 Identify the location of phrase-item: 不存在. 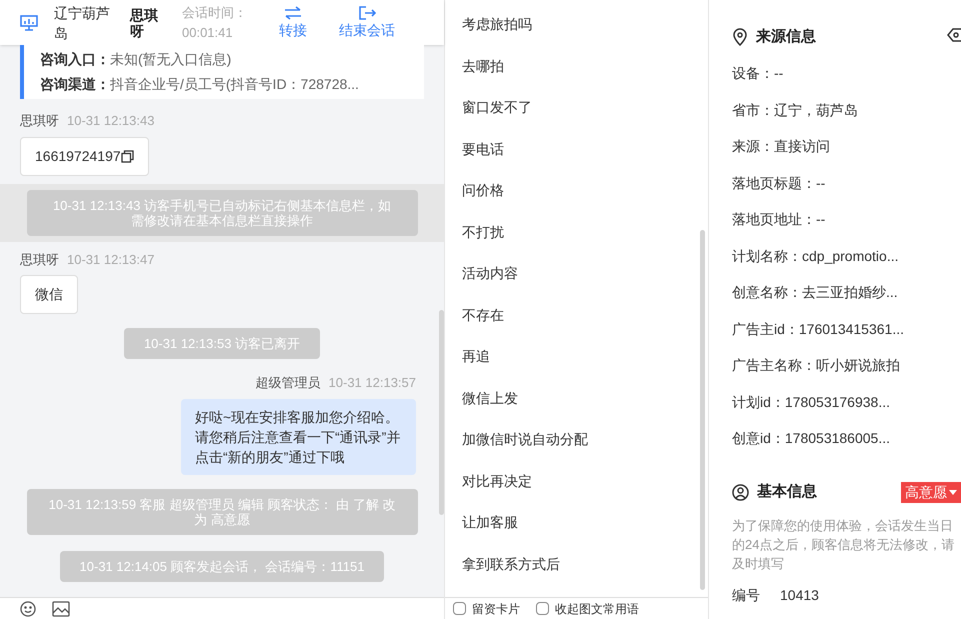
(585, 315).